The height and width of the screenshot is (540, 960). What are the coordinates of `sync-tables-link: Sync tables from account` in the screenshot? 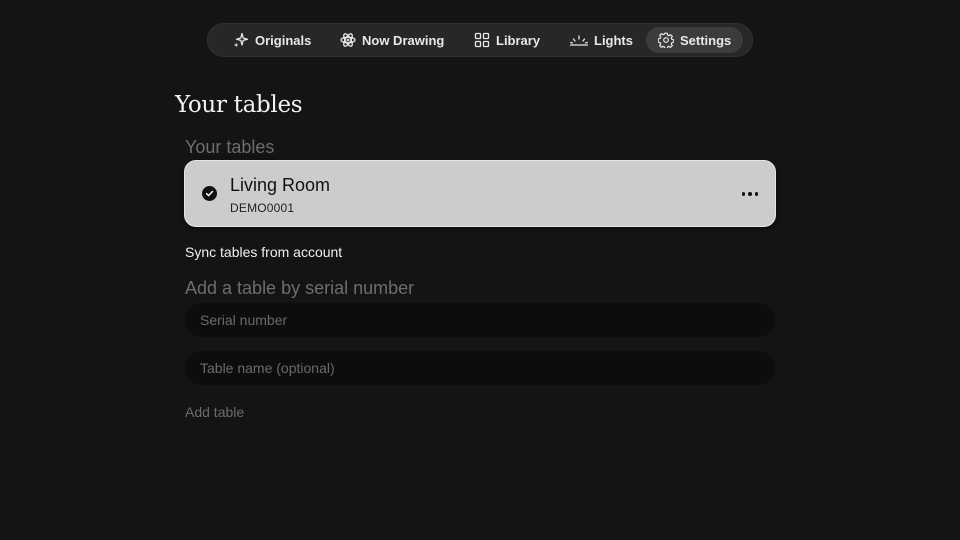 It's located at (263, 252).